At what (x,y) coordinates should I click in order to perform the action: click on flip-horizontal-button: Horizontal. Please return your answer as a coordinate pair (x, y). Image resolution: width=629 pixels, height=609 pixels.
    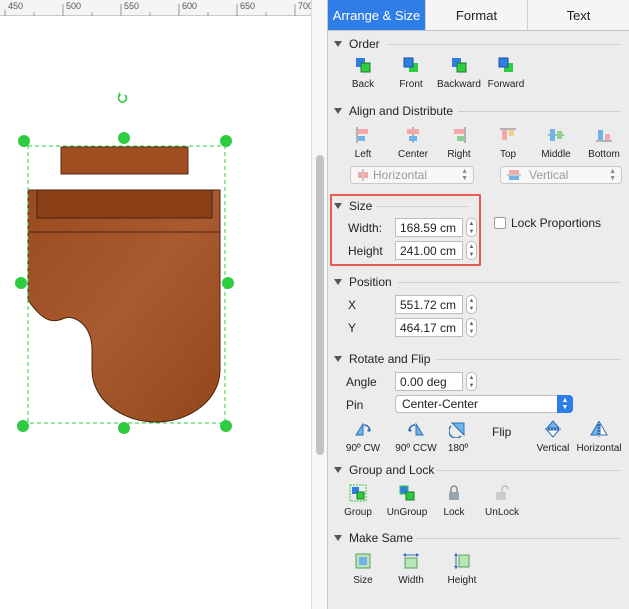
    Looking at the image, I should click on (599, 437).